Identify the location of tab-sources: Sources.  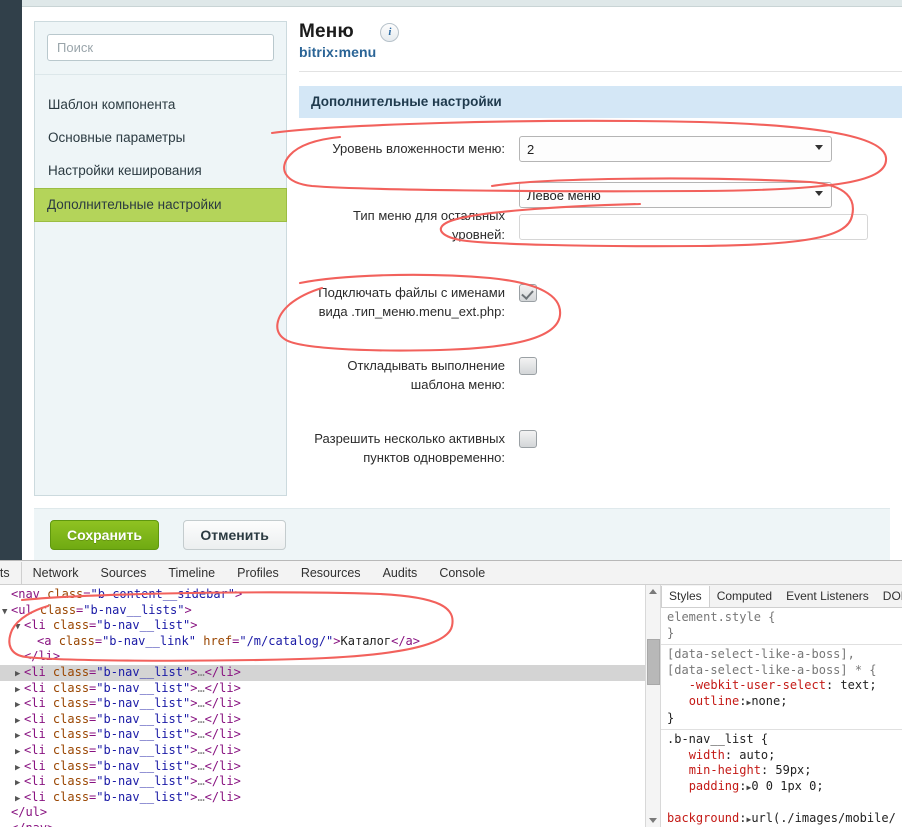
(123, 573).